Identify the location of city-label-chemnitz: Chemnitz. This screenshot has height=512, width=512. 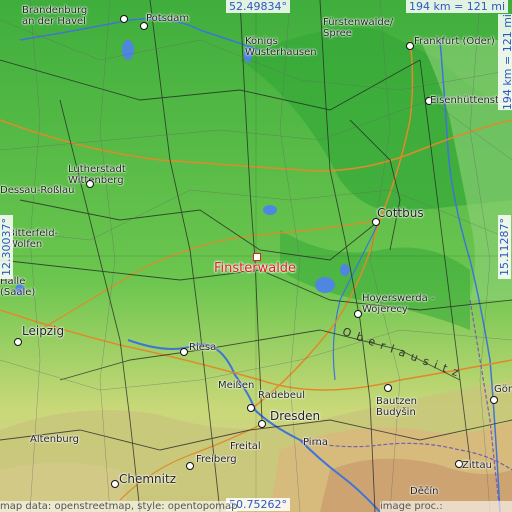
(147, 479).